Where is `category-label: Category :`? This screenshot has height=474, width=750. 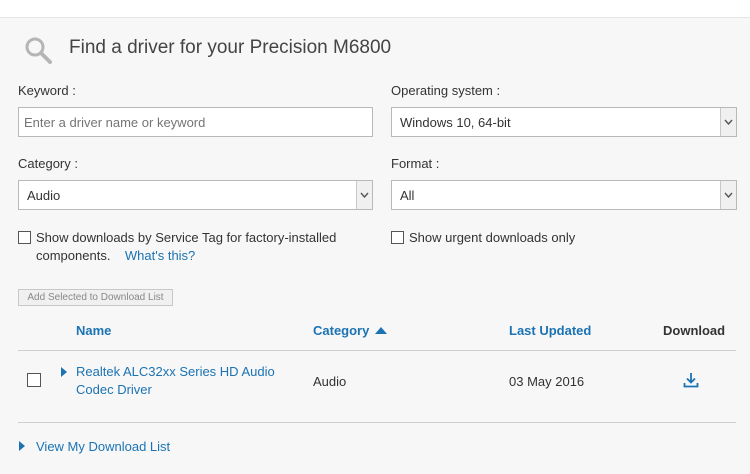
category-label: Category : is located at coordinates (48, 163).